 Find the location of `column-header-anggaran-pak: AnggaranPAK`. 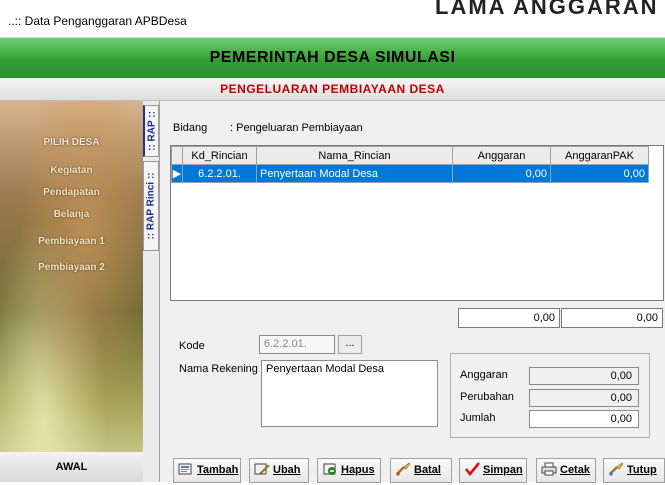

column-header-anggaran-pak: AnggaranPAK is located at coordinates (599, 155).